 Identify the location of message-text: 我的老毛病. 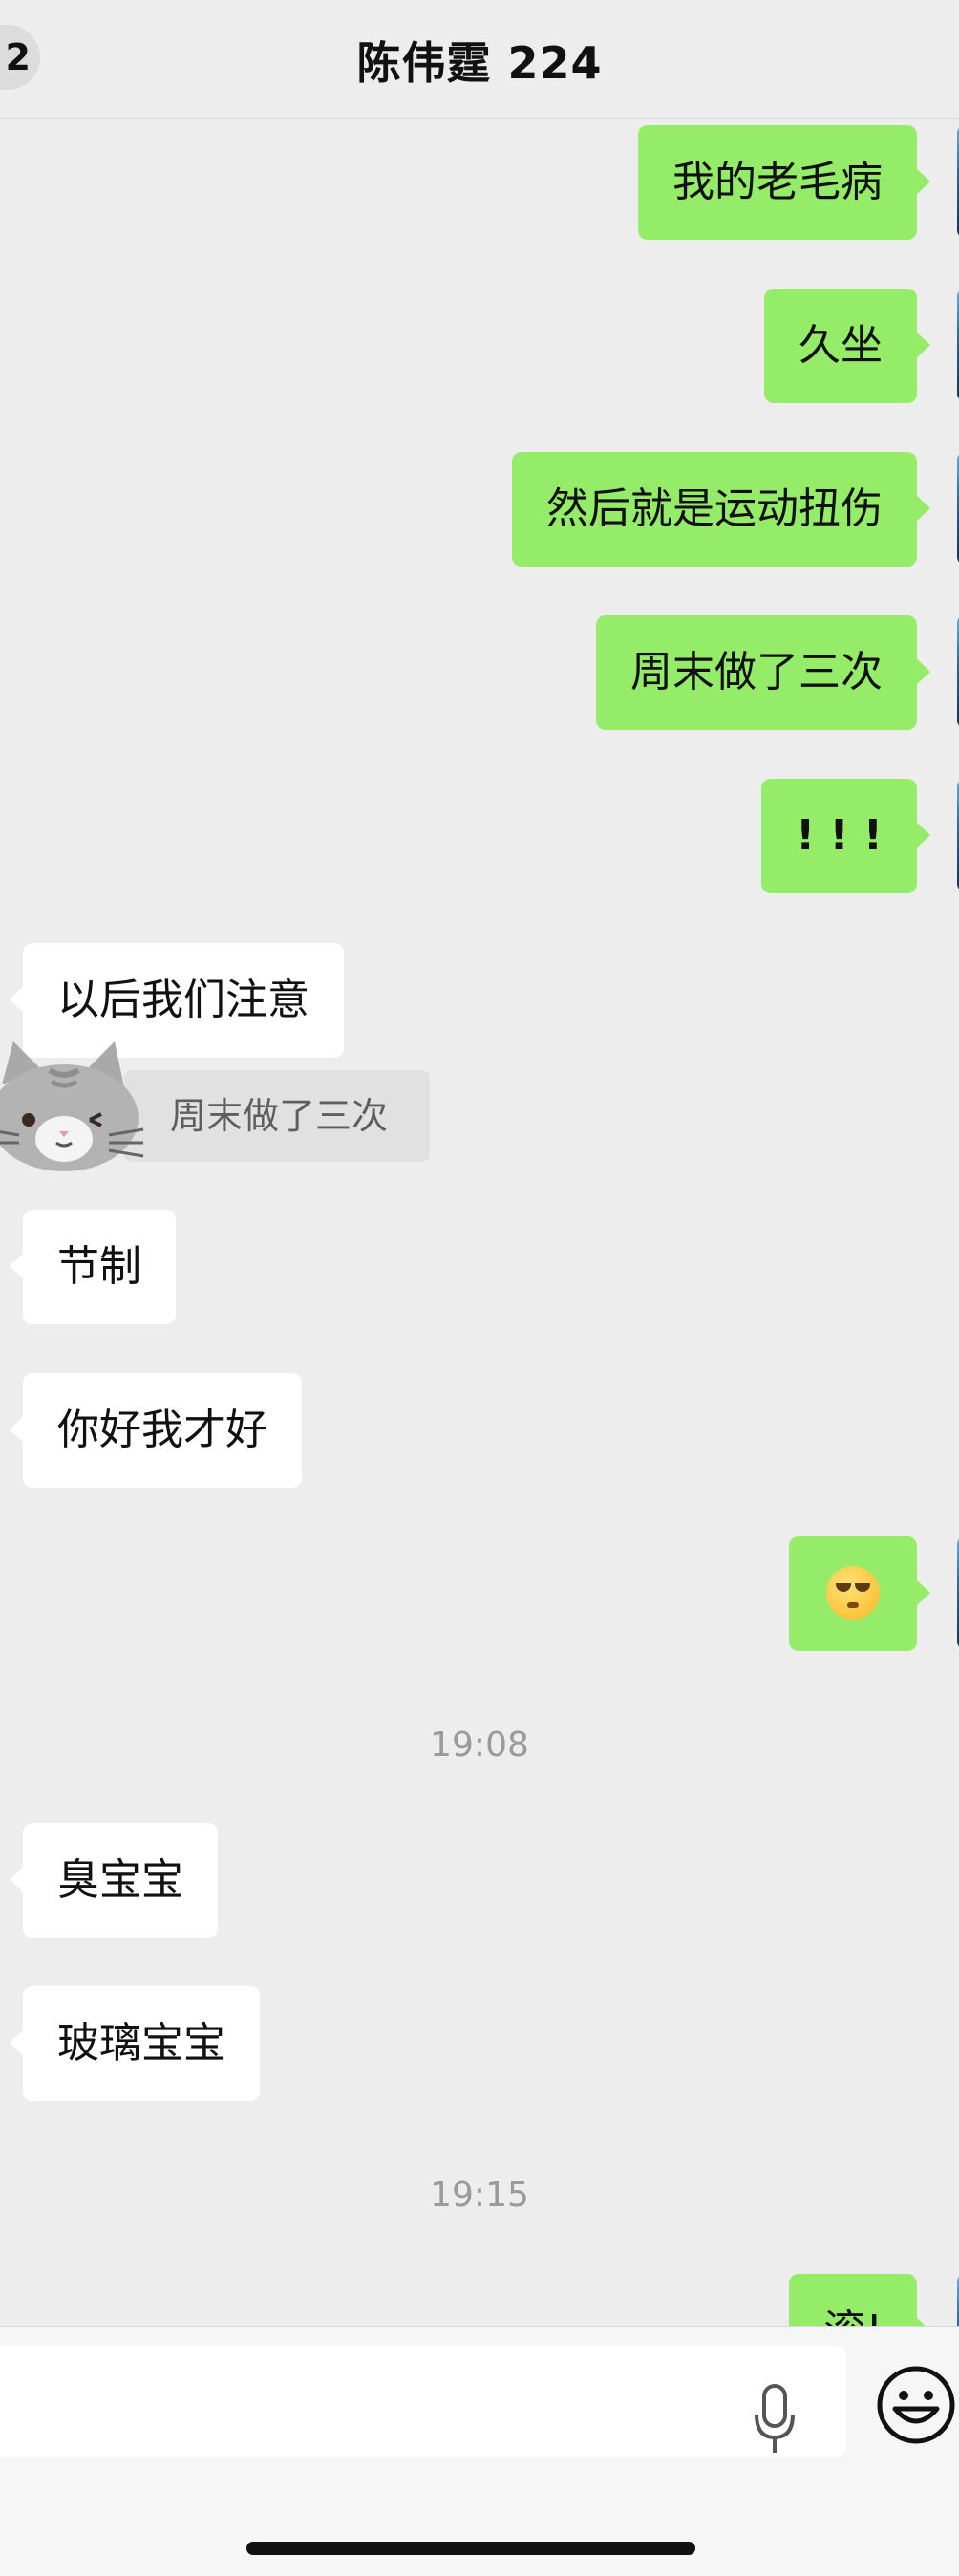
(777, 182).